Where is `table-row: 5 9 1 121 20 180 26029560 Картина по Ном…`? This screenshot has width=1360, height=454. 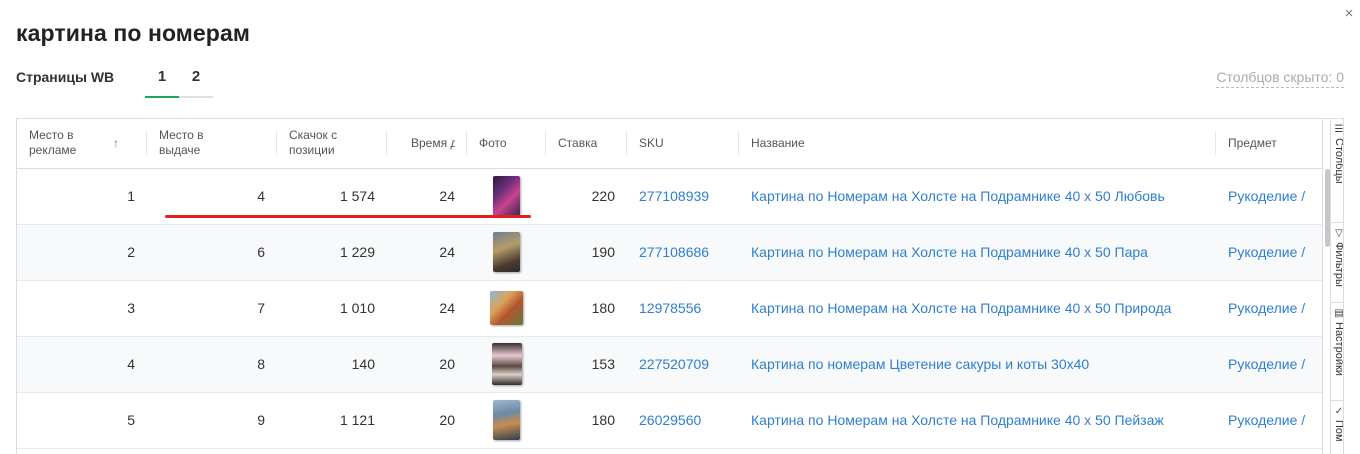
table-row: 5 9 1 121 20 180 26029560 Картина по Ном… is located at coordinates (669, 420).